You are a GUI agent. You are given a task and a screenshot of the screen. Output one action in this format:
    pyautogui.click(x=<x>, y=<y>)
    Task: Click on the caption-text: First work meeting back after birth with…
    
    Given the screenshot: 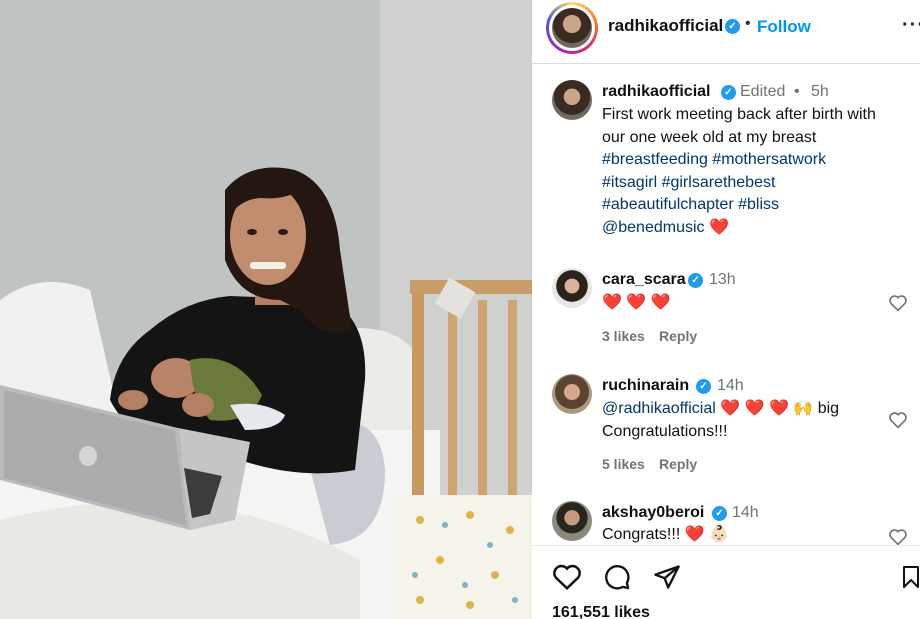 What is the action you would take?
    pyautogui.click(x=757, y=172)
    